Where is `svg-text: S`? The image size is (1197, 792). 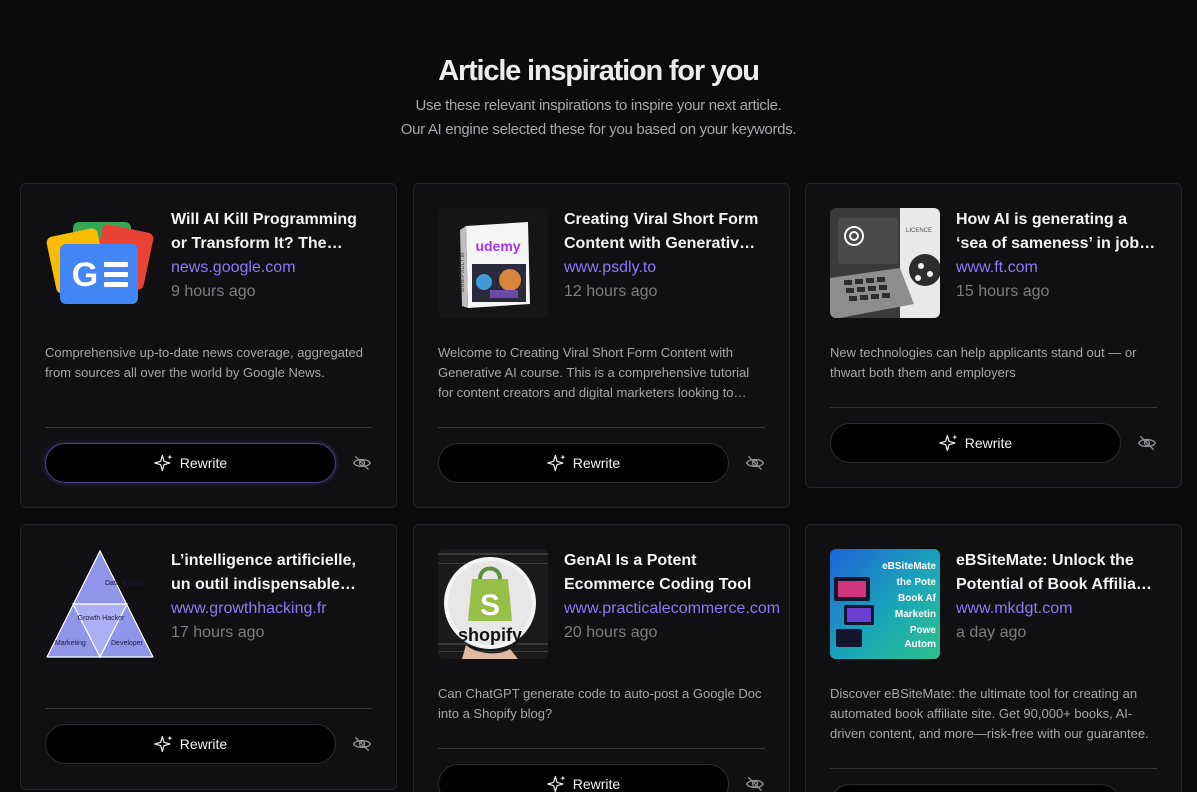
svg-text: S is located at coordinates (490, 605).